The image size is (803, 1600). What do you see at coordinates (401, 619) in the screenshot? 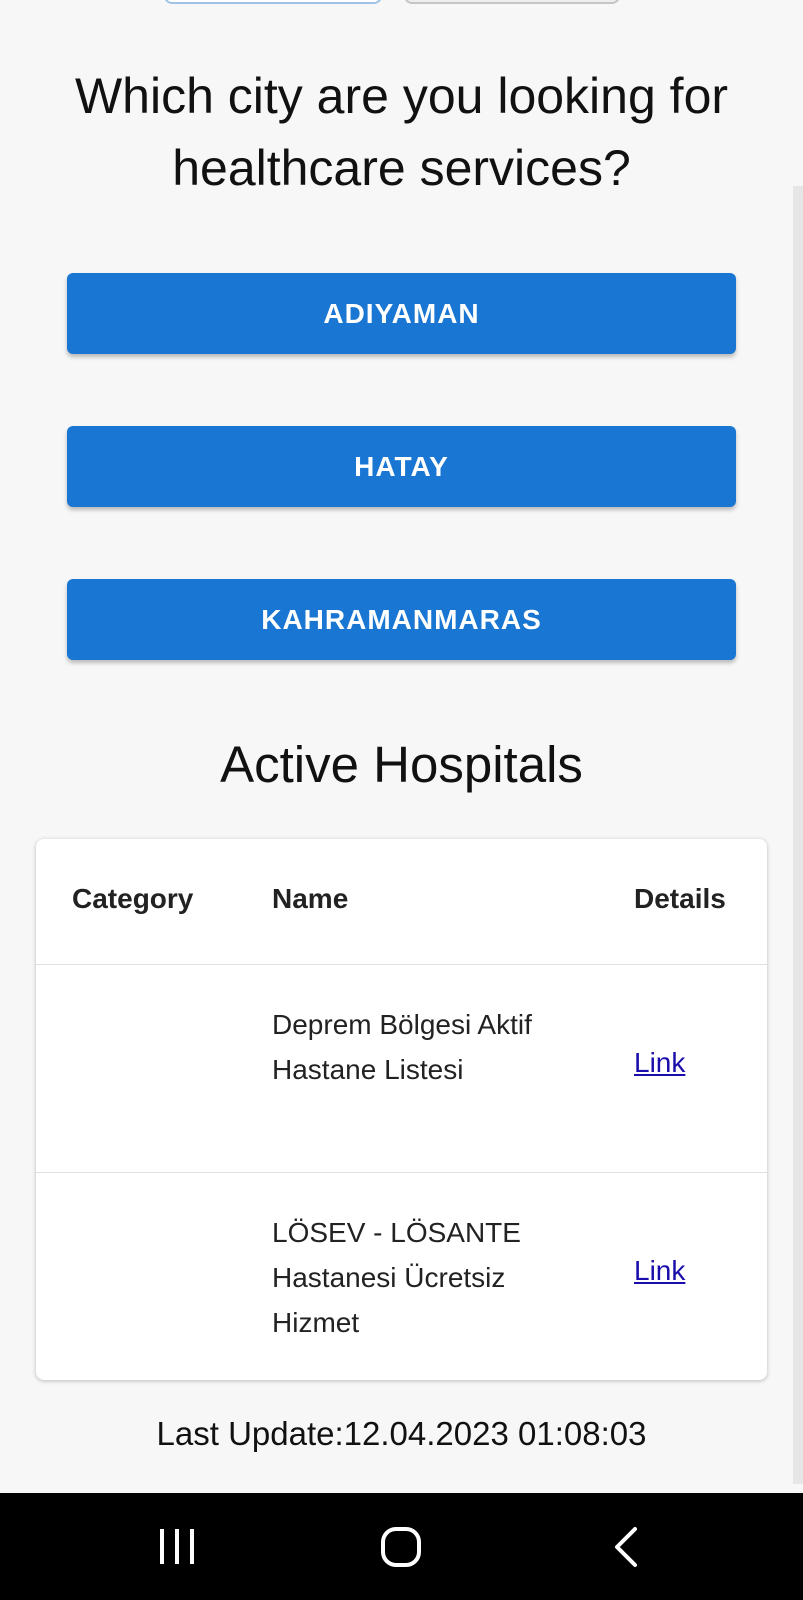
I see `city-button-kahramanmaras: KAHRAMANMARAS` at bounding box center [401, 619].